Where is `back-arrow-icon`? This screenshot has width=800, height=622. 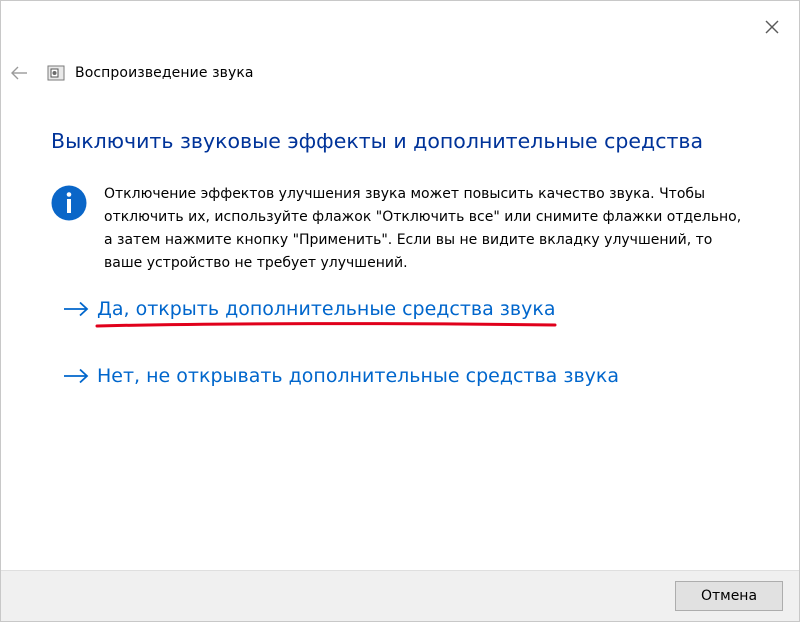
back-arrow-icon is located at coordinates (19, 73).